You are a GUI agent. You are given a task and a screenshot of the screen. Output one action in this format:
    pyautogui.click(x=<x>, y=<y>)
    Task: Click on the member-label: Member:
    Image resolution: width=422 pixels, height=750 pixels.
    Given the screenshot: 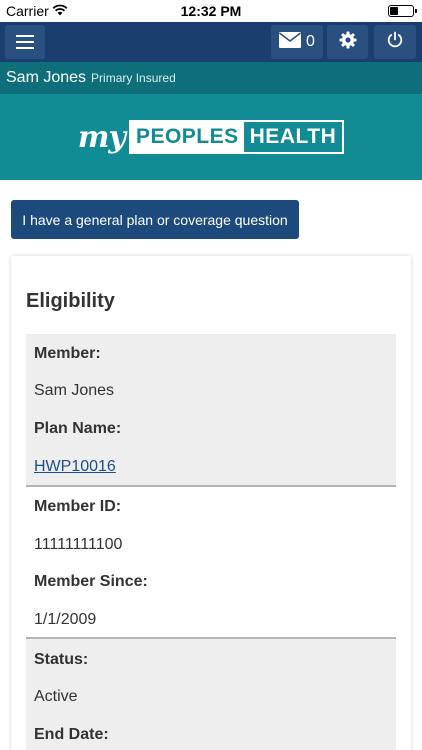 What is the action you would take?
    pyautogui.click(x=67, y=353)
    